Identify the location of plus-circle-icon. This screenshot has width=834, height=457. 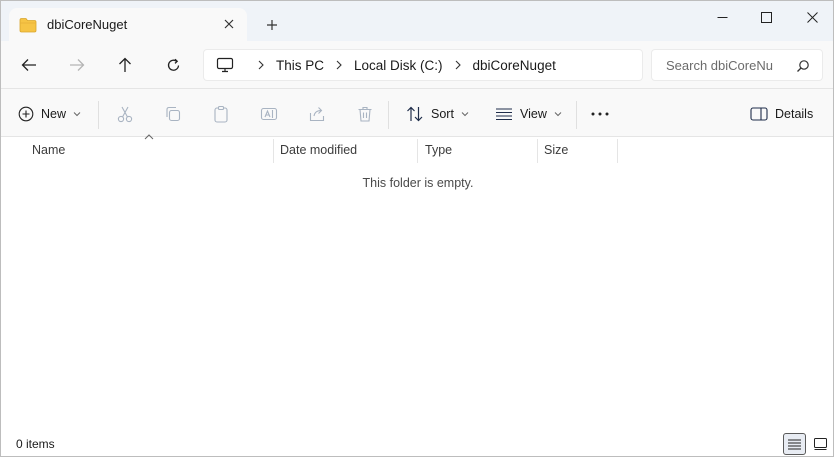
(26, 114).